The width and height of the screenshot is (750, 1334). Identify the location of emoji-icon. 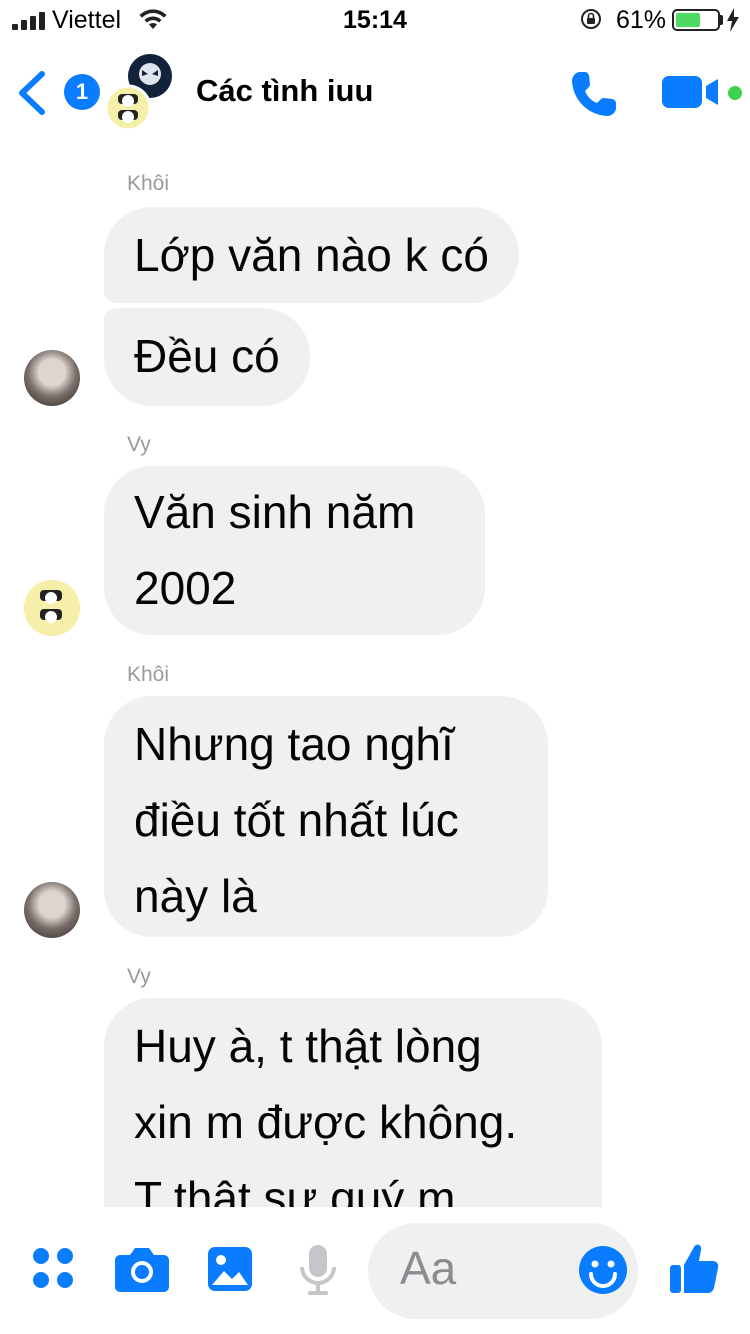
(603, 1270).